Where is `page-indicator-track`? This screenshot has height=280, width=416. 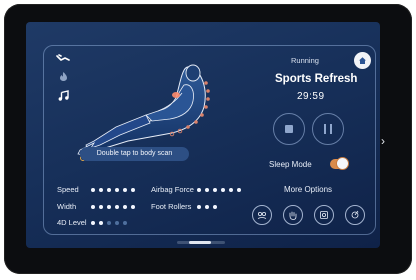 page-indicator-track is located at coordinates (201, 242).